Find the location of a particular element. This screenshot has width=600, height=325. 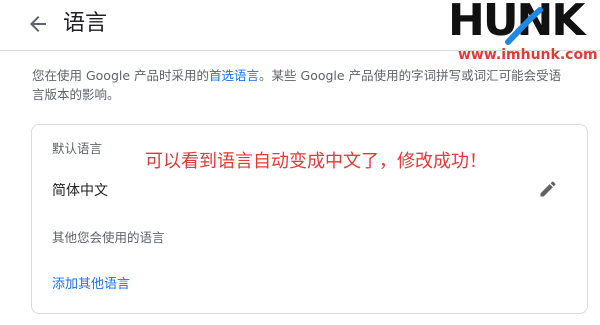

description-prefix: 您在使用 Google 产品时采用的 is located at coordinates (121, 75).